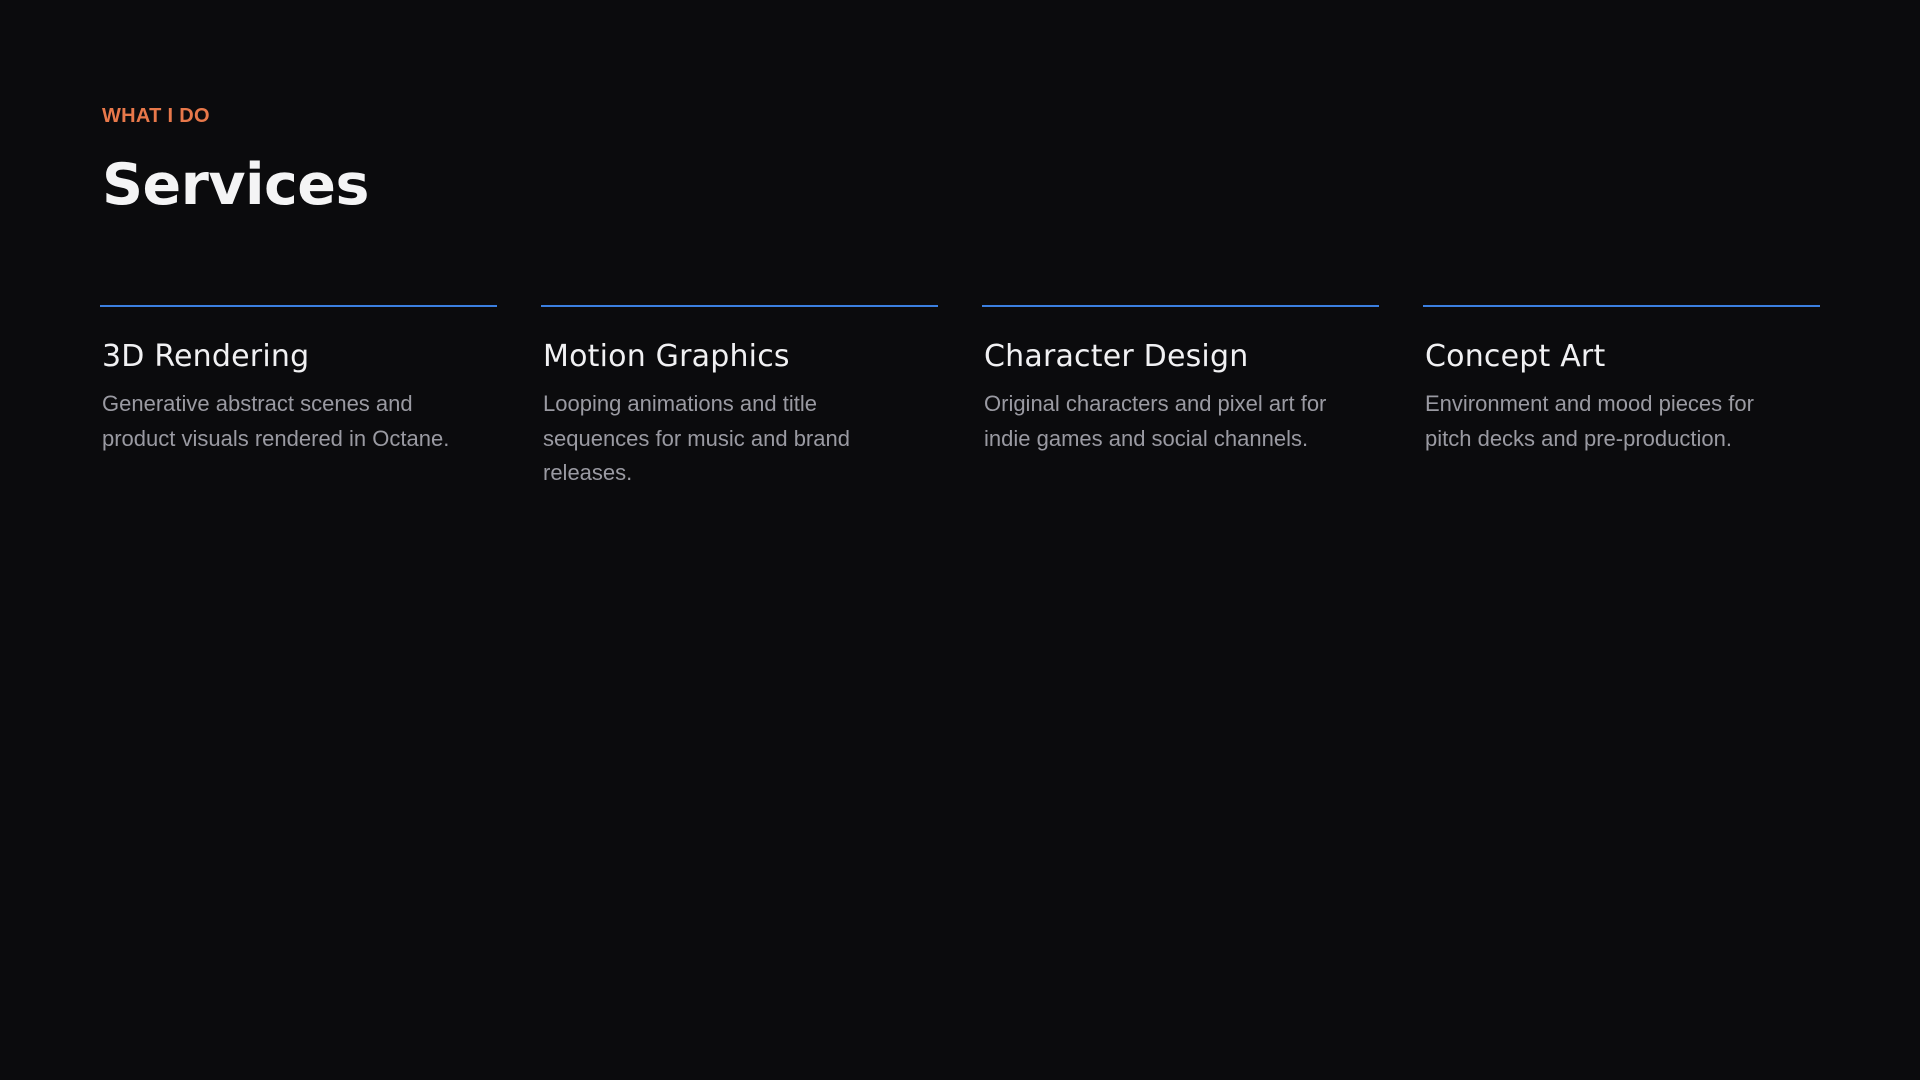 The width and height of the screenshot is (1920, 1080). Describe the element at coordinates (1515, 356) in the screenshot. I see `service-title: Concept Art` at that location.